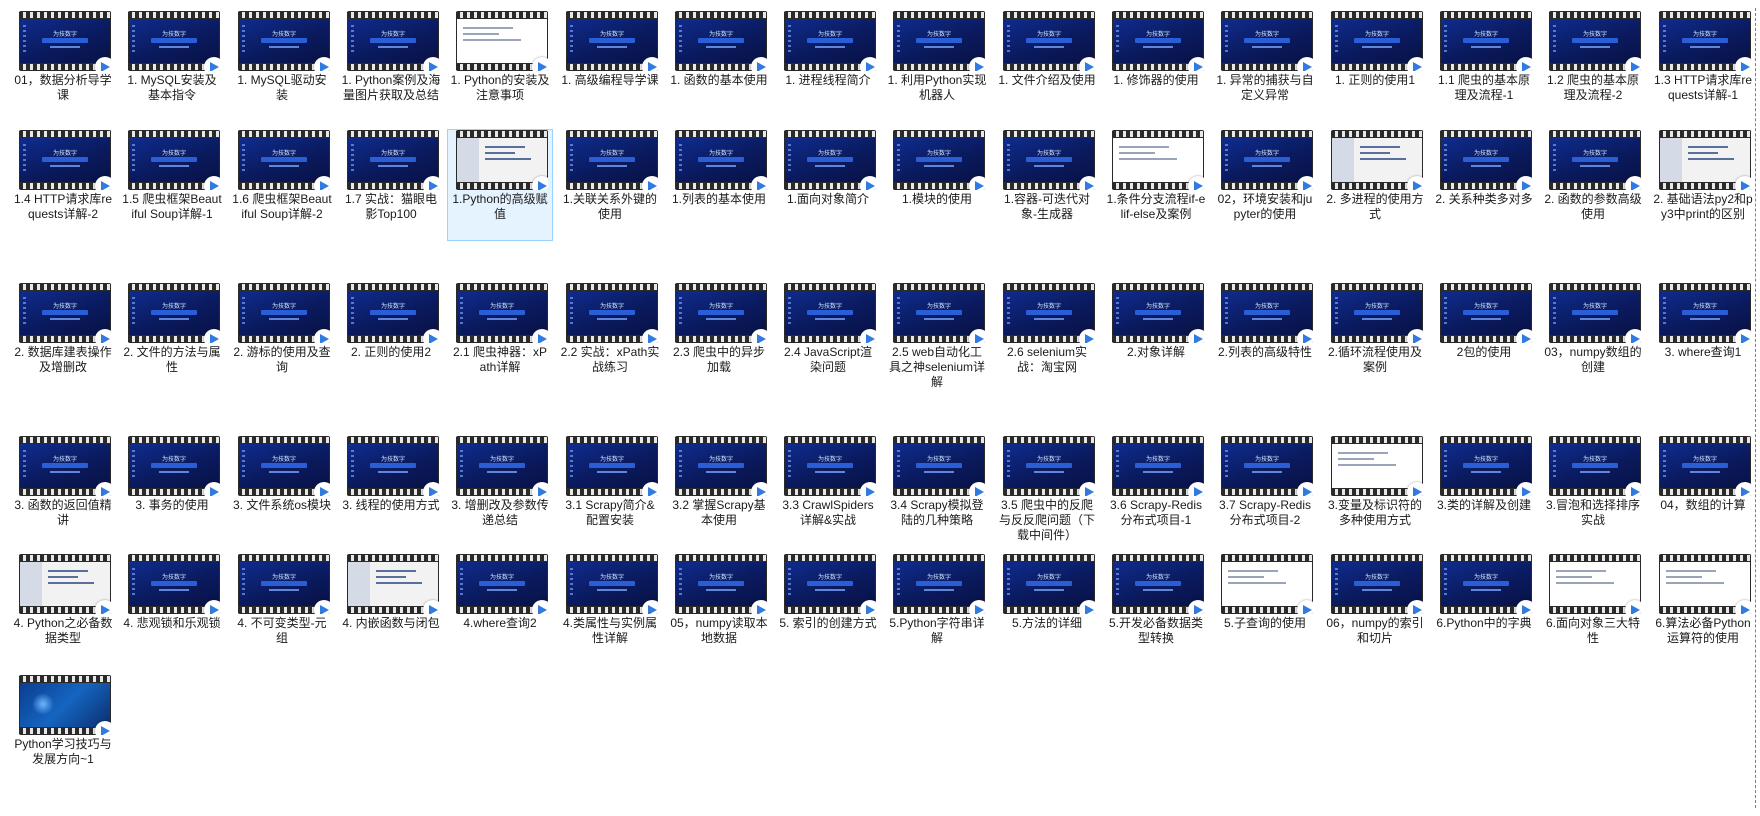  What do you see at coordinates (172, 491) in the screenshot?
I see `video-file-item: 为技数字 3. 事务的使用` at bounding box center [172, 491].